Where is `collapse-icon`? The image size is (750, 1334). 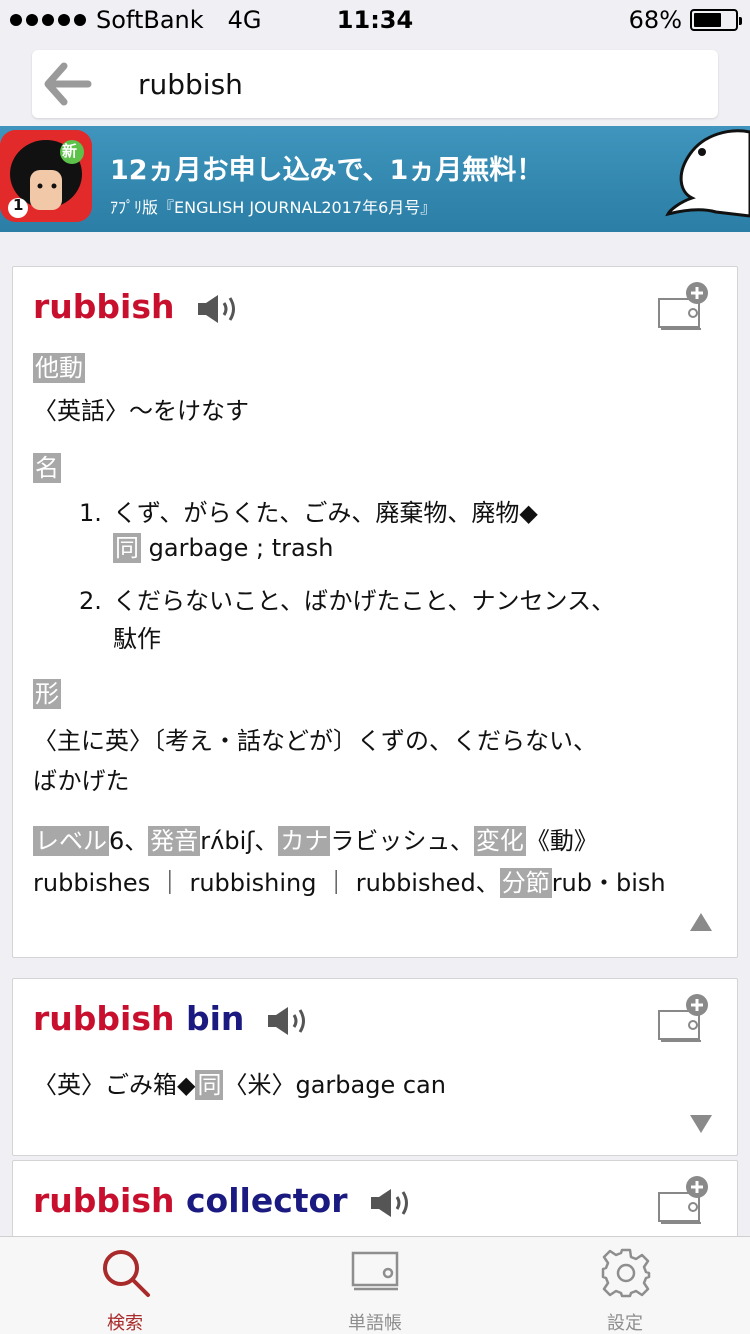 collapse-icon is located at coordinates (701, 922).